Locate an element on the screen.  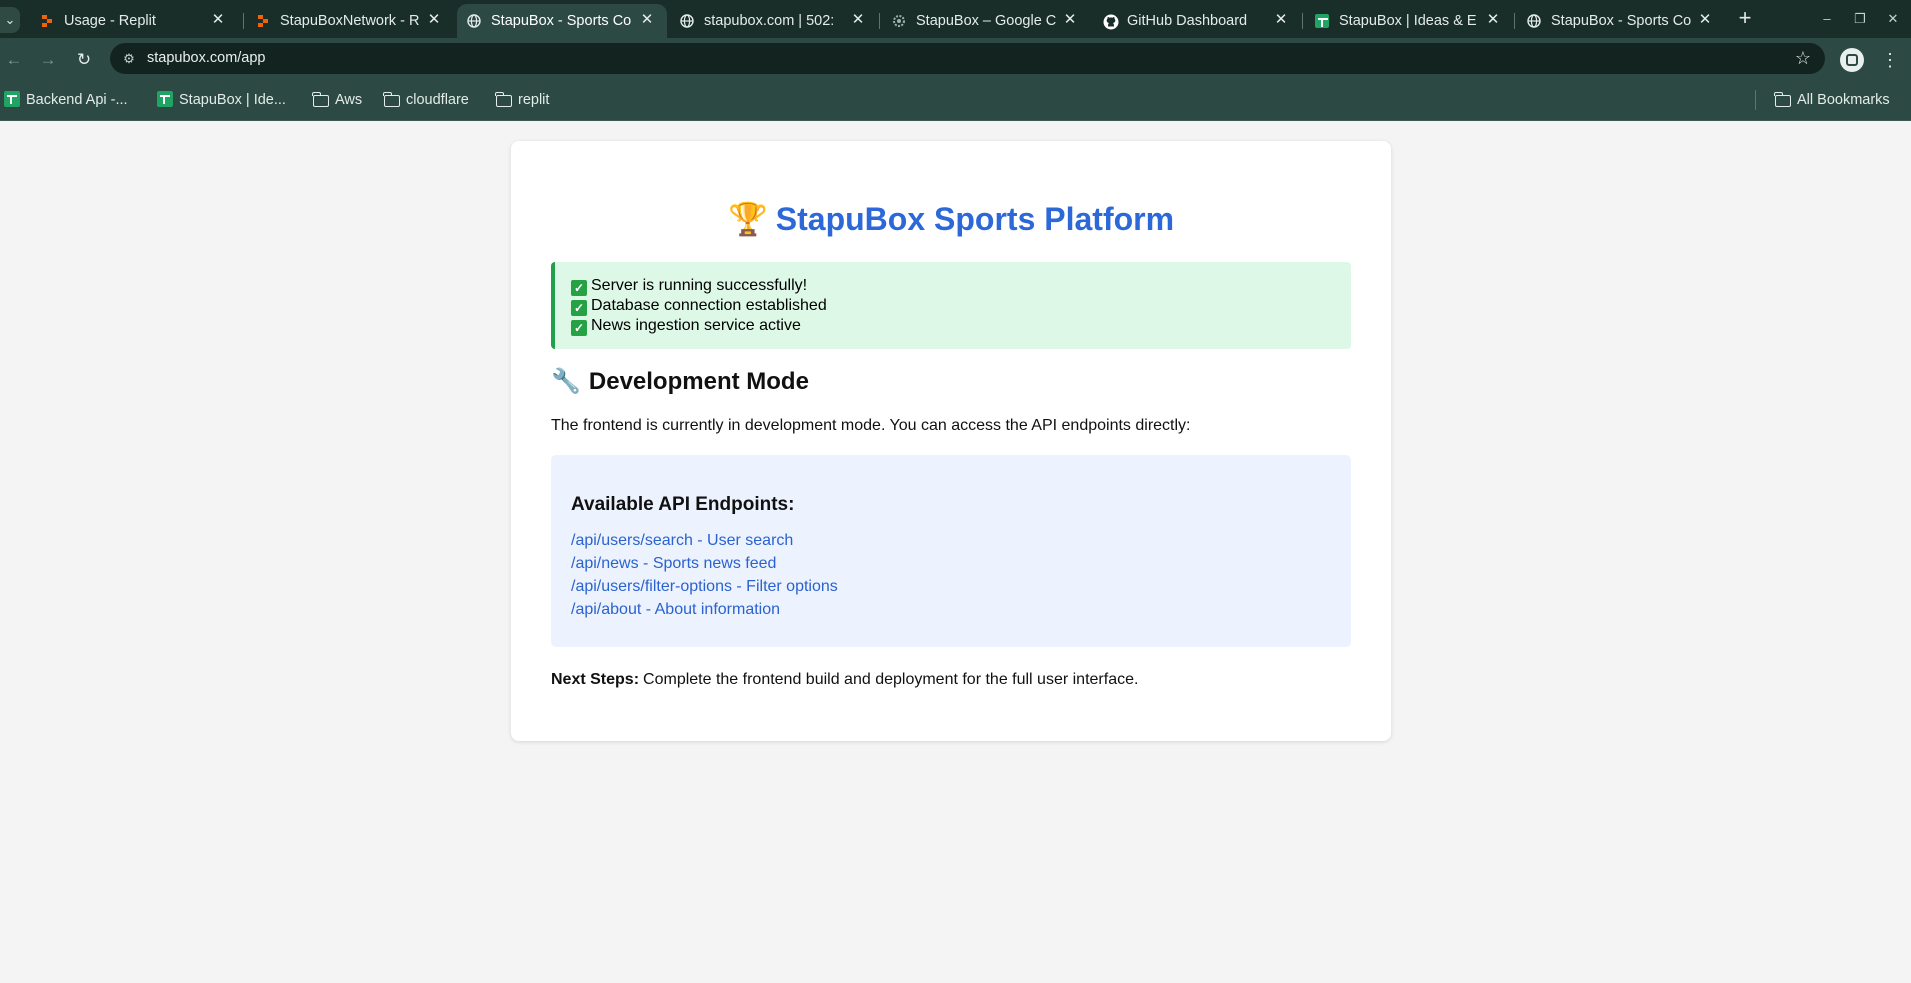
github-icon is located at coordinates (1111, 22).